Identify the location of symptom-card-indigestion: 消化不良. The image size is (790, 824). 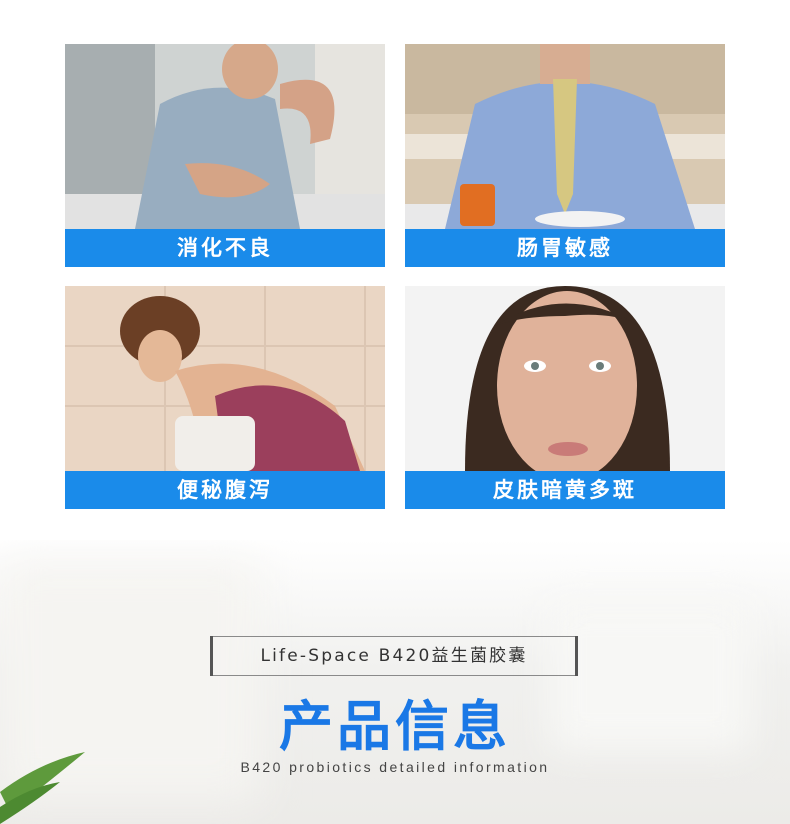
(225, 155).